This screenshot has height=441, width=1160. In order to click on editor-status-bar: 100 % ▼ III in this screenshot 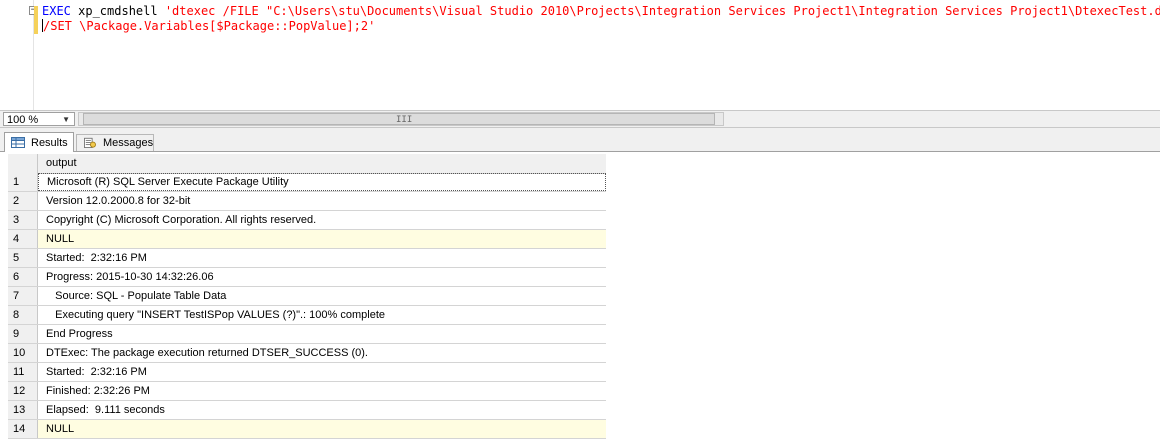, I will do `click(580, 119)`.